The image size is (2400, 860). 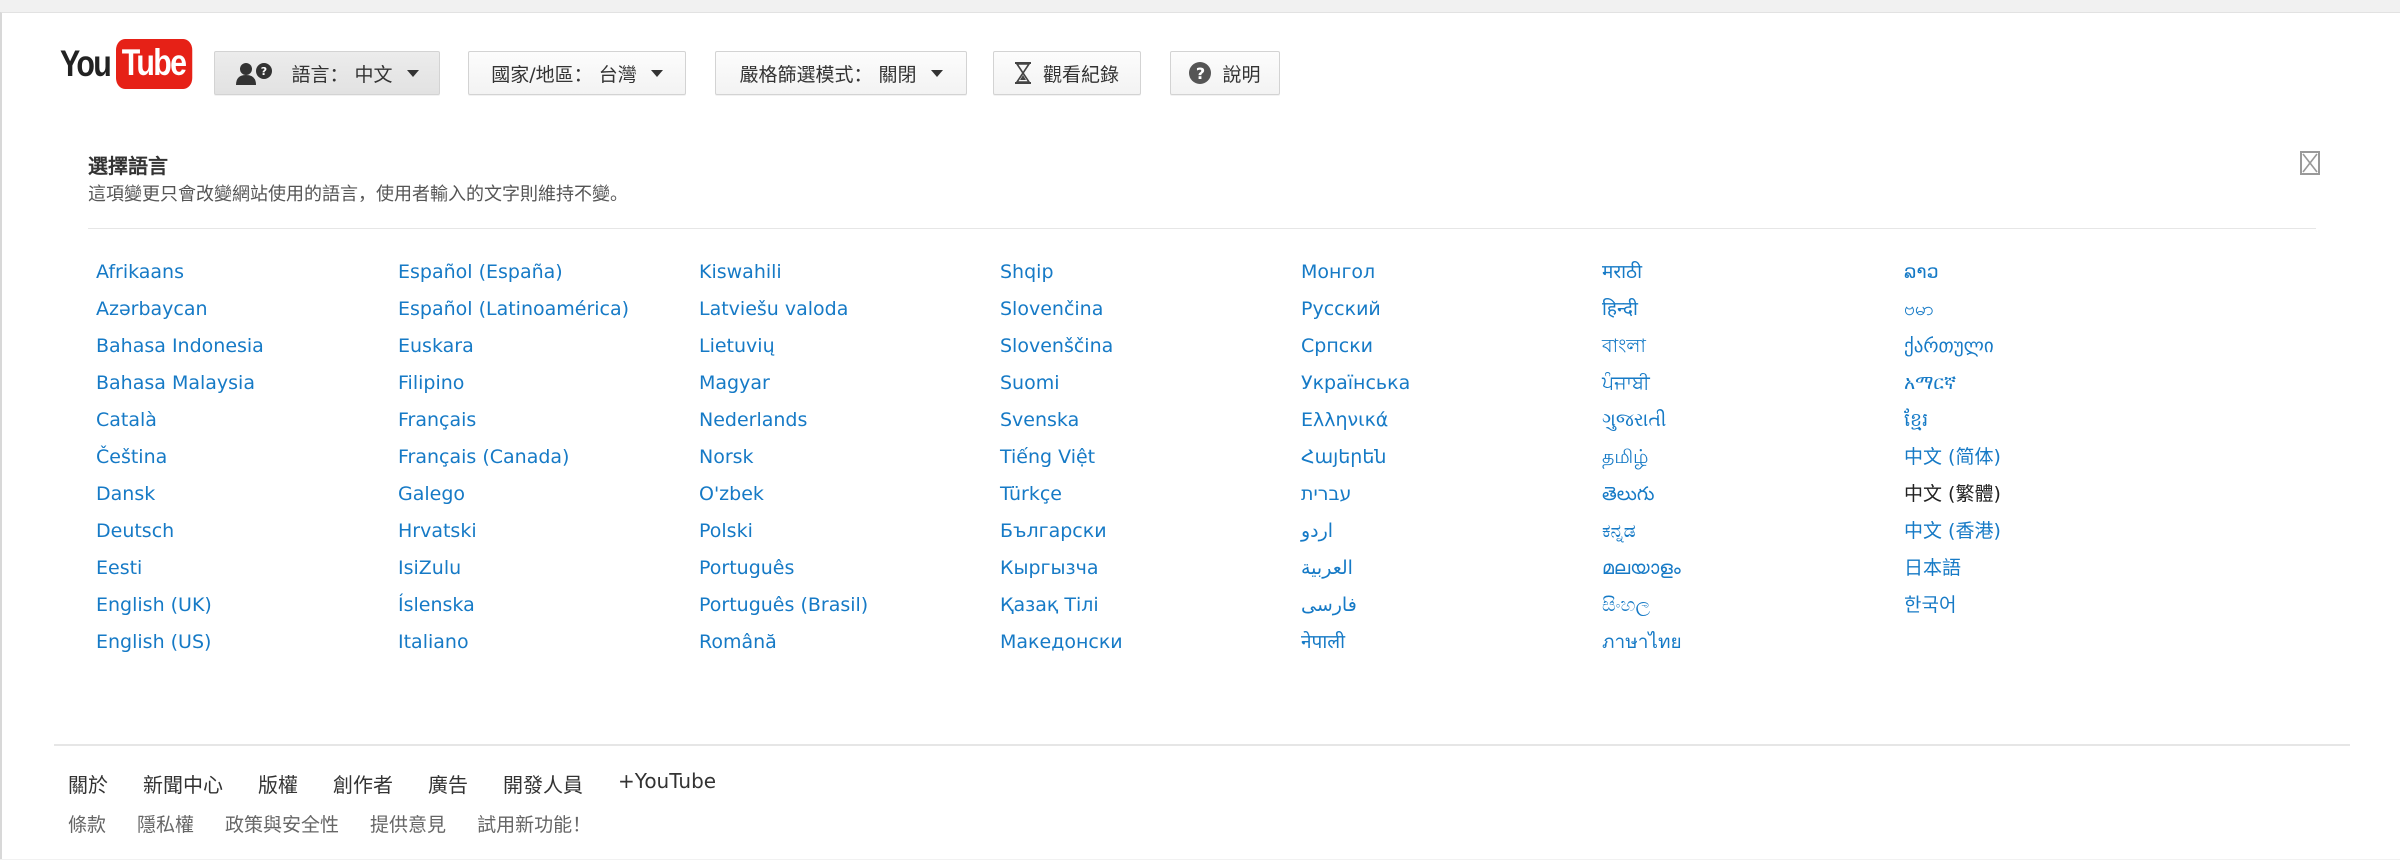 What do you see at coordinates (154, 64) in the screenshot?
I see `logo-tube-text: Tube` at bounding box center [154, 64].